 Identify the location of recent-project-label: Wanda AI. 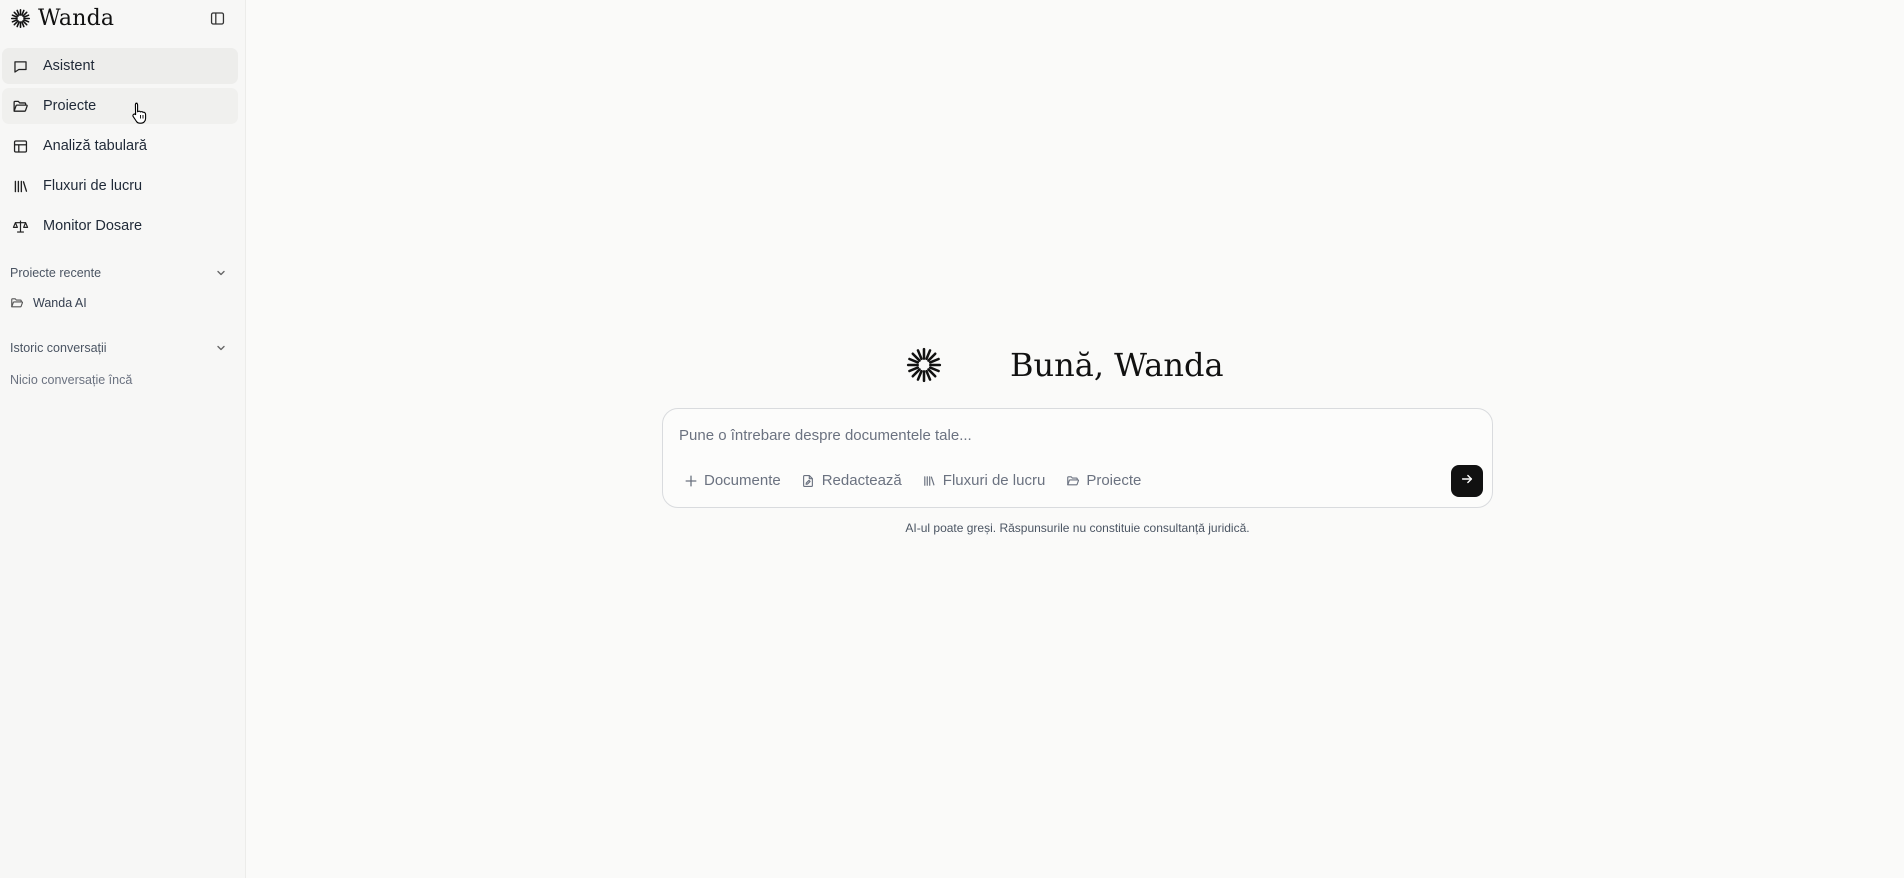
(60, 303).